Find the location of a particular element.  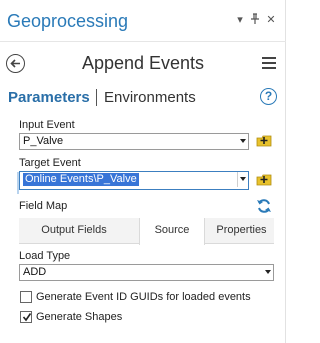

load-type-label: Load Type is located at coordinates (45, 256).